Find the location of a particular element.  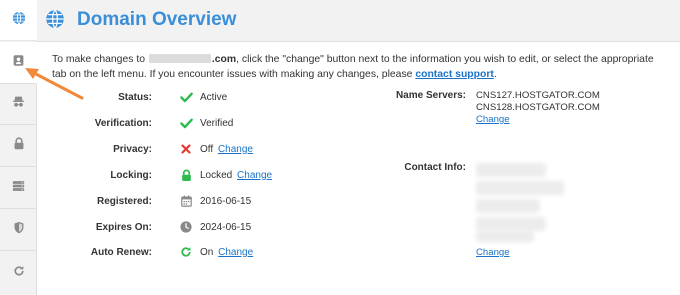

contact-support-link: contact support is located at coordinates (454, 74).